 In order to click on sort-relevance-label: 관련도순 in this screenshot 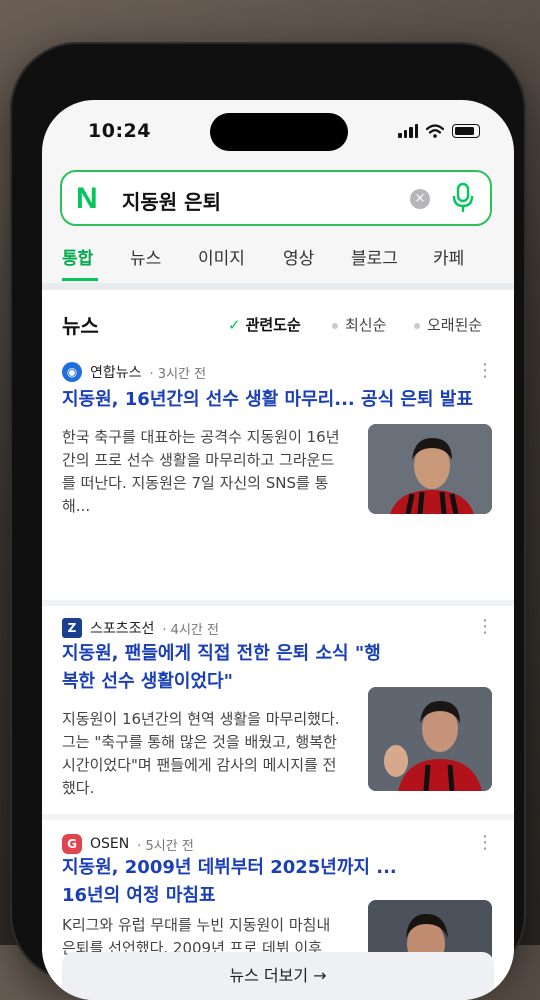, I will do `click(273, 325)`.